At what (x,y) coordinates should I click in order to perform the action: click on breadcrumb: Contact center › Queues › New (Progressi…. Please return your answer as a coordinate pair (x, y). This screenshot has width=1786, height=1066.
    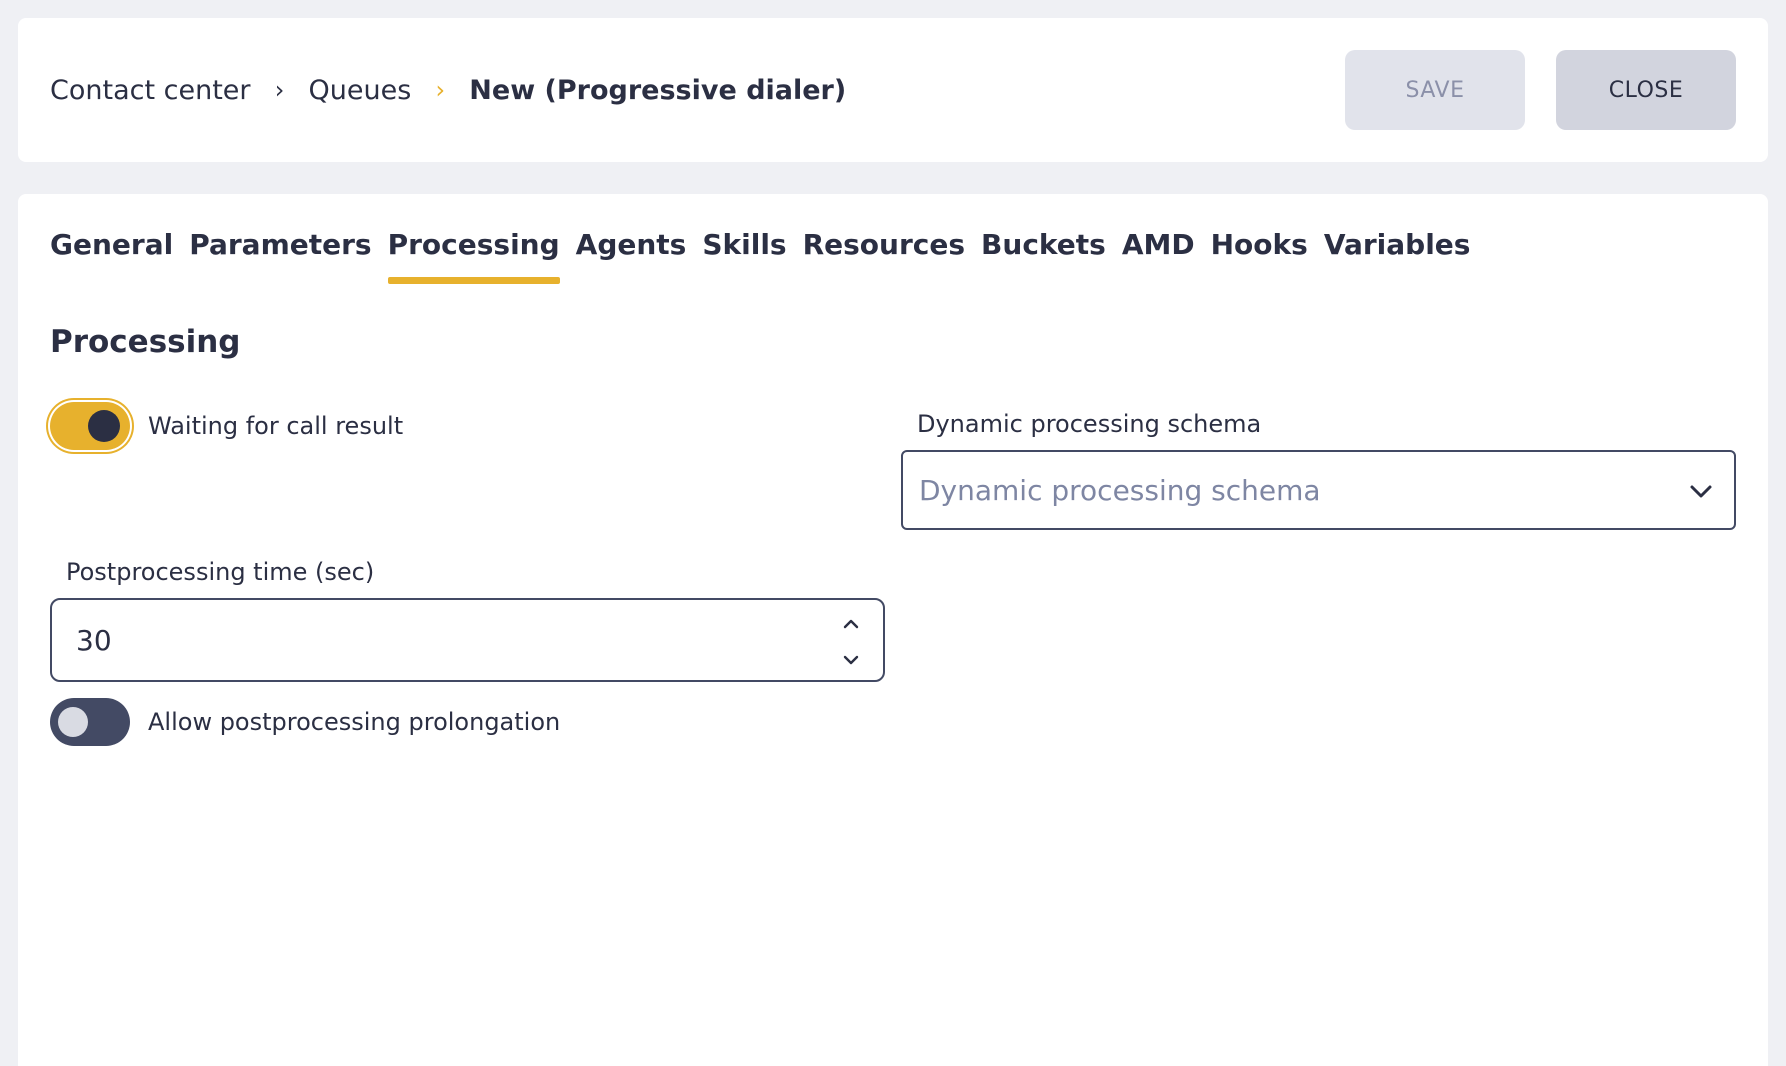
    Looking at the image, I should click on (448, 90).